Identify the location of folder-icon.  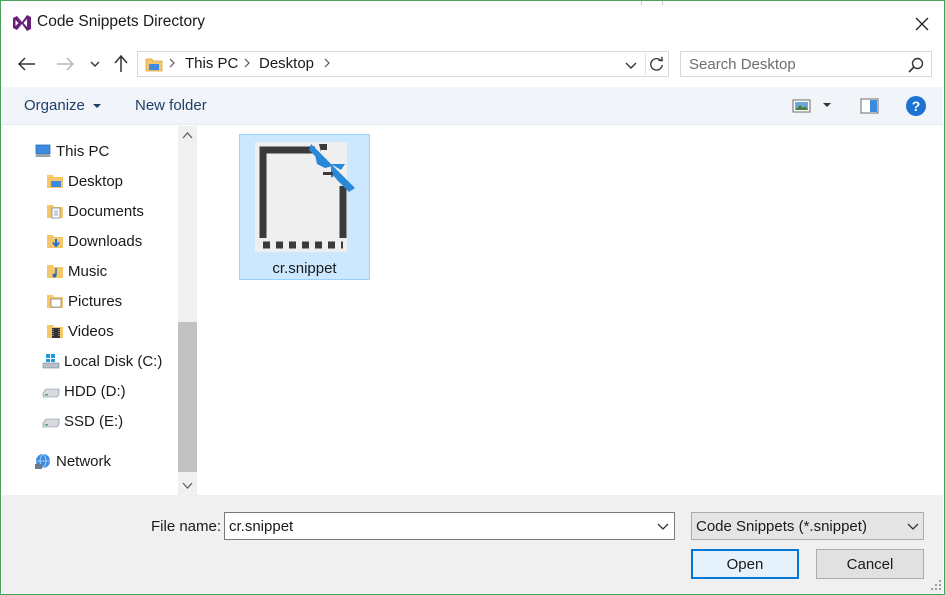
(154, 65).